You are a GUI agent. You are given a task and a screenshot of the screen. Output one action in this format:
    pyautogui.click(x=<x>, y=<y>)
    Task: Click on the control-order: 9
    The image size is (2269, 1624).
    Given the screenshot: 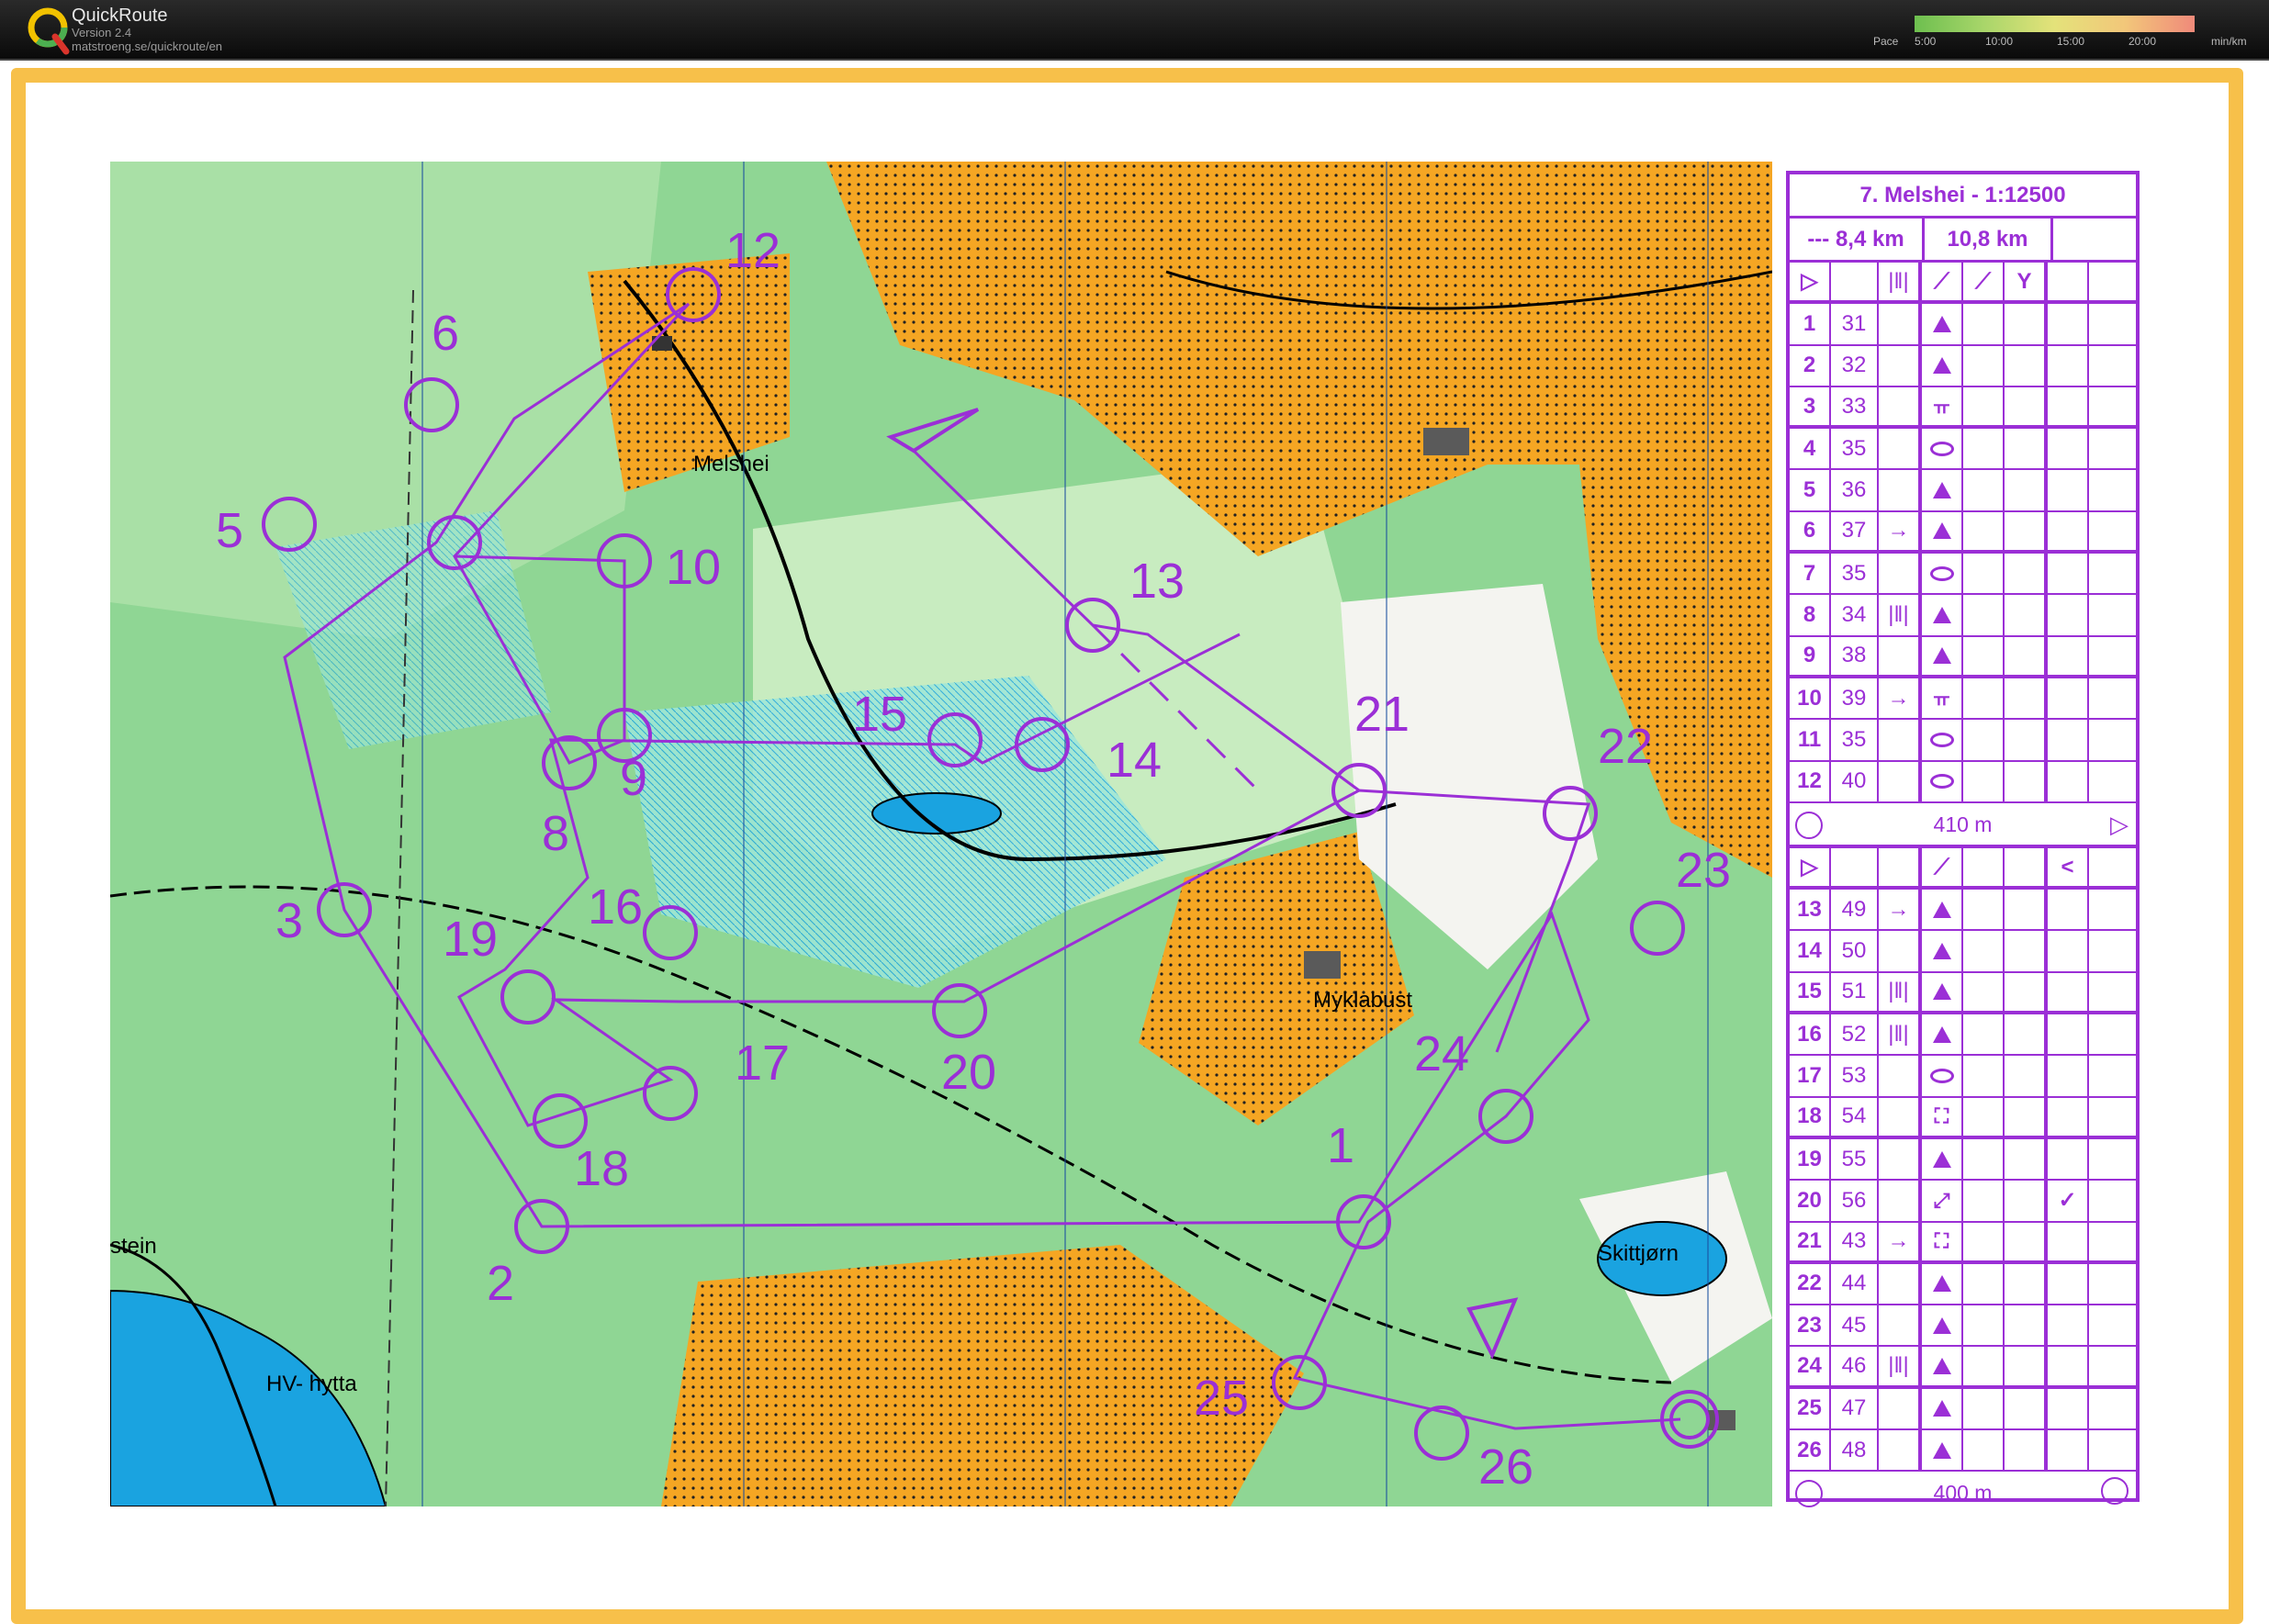 What is the action you would take?
    pyautogui.click(x=1810, y=655)
    